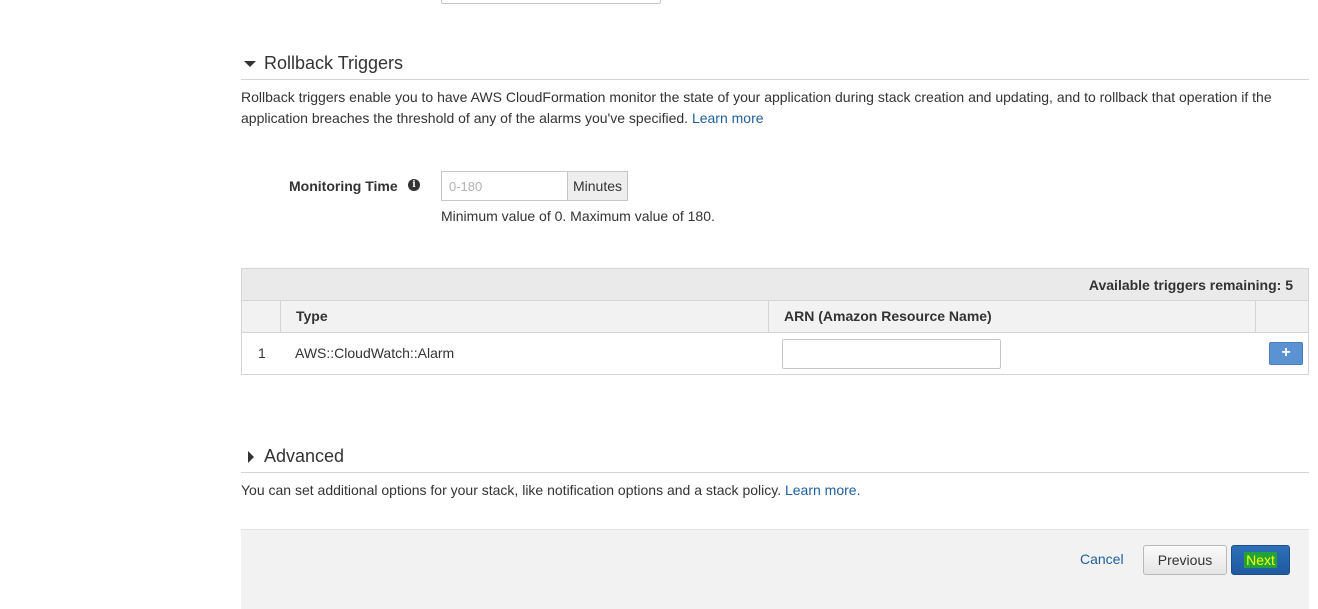  I want to click on rollback-triggers-title: Rollback Triggers, so click(334, 63).